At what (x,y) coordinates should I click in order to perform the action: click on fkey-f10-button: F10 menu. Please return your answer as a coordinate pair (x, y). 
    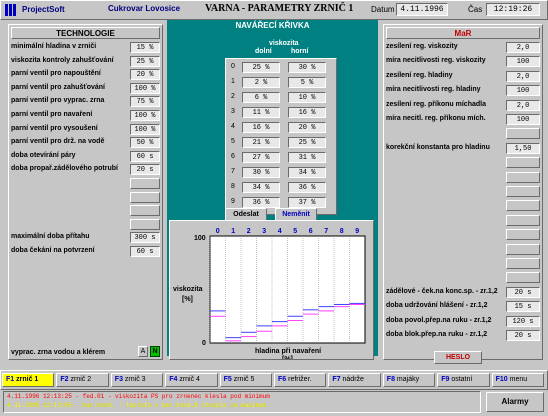
    Looking at the image, I should click on (517, 380).